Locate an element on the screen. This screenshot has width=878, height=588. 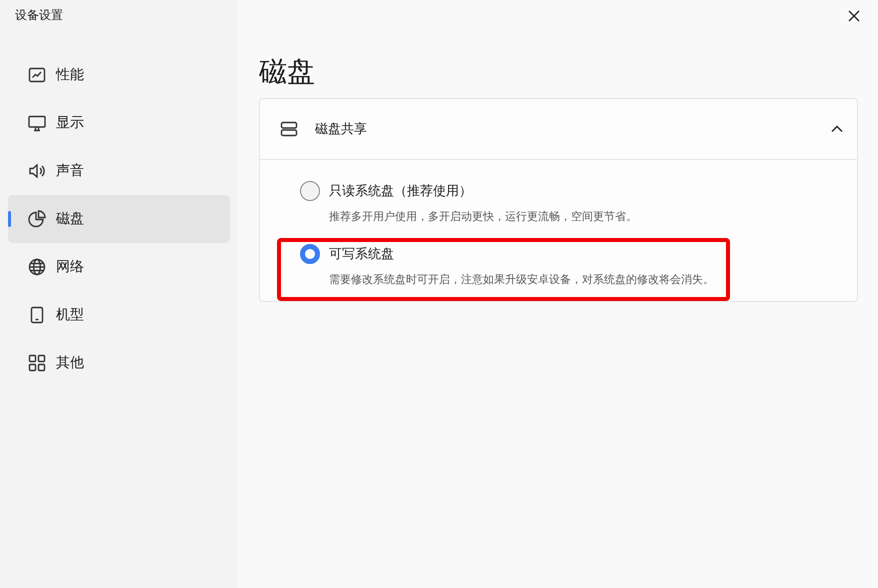
sidebar-item: 其他 is located at coordinates (119, 363).